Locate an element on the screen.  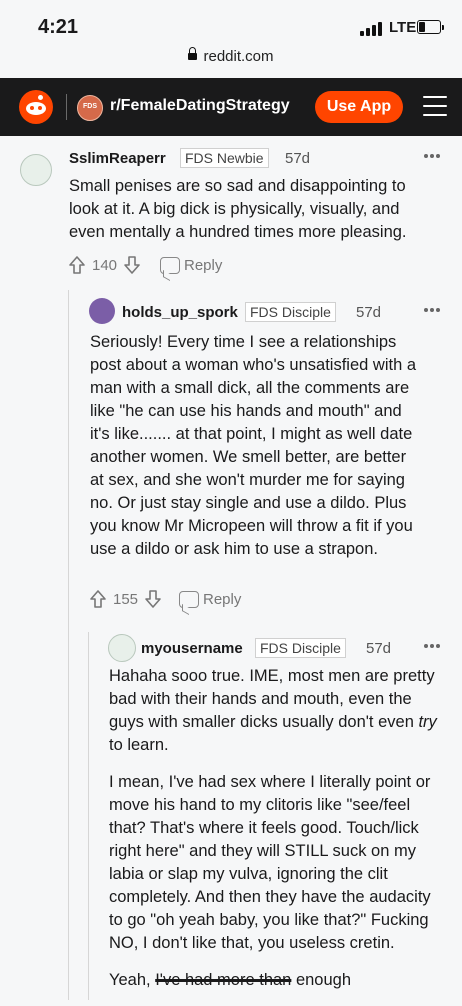
url-text: reddit.com is located at coordinates (238, 56).